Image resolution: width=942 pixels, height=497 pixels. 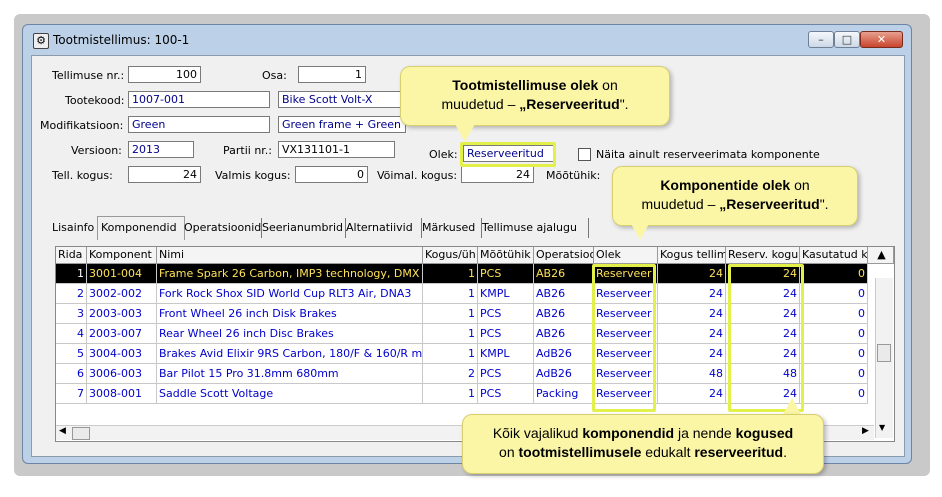 What do you see at coordinates (164, 174) in the screenshot?
I see `tell-kogus-field: 24` at bounding box center [164, 174].